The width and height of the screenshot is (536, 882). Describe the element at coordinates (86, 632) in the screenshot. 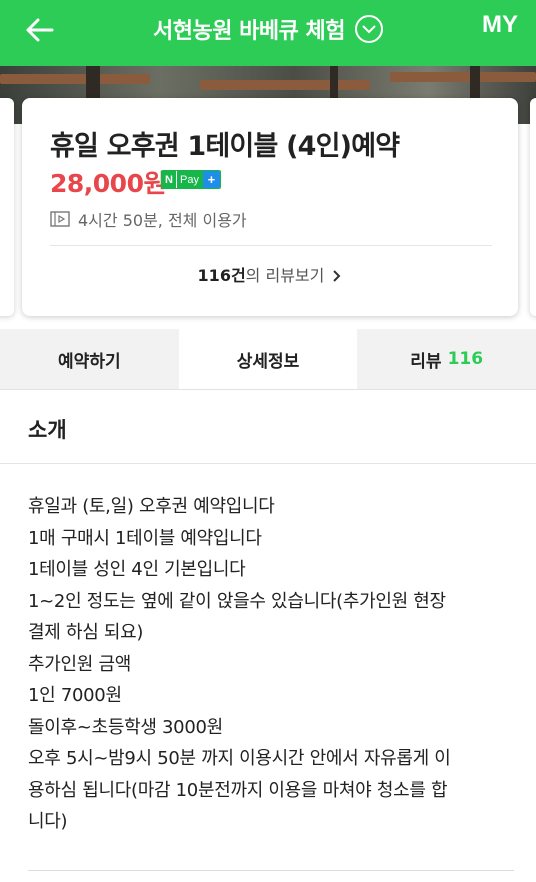

I see `description-line: 결제 하심 되요)` at that location.